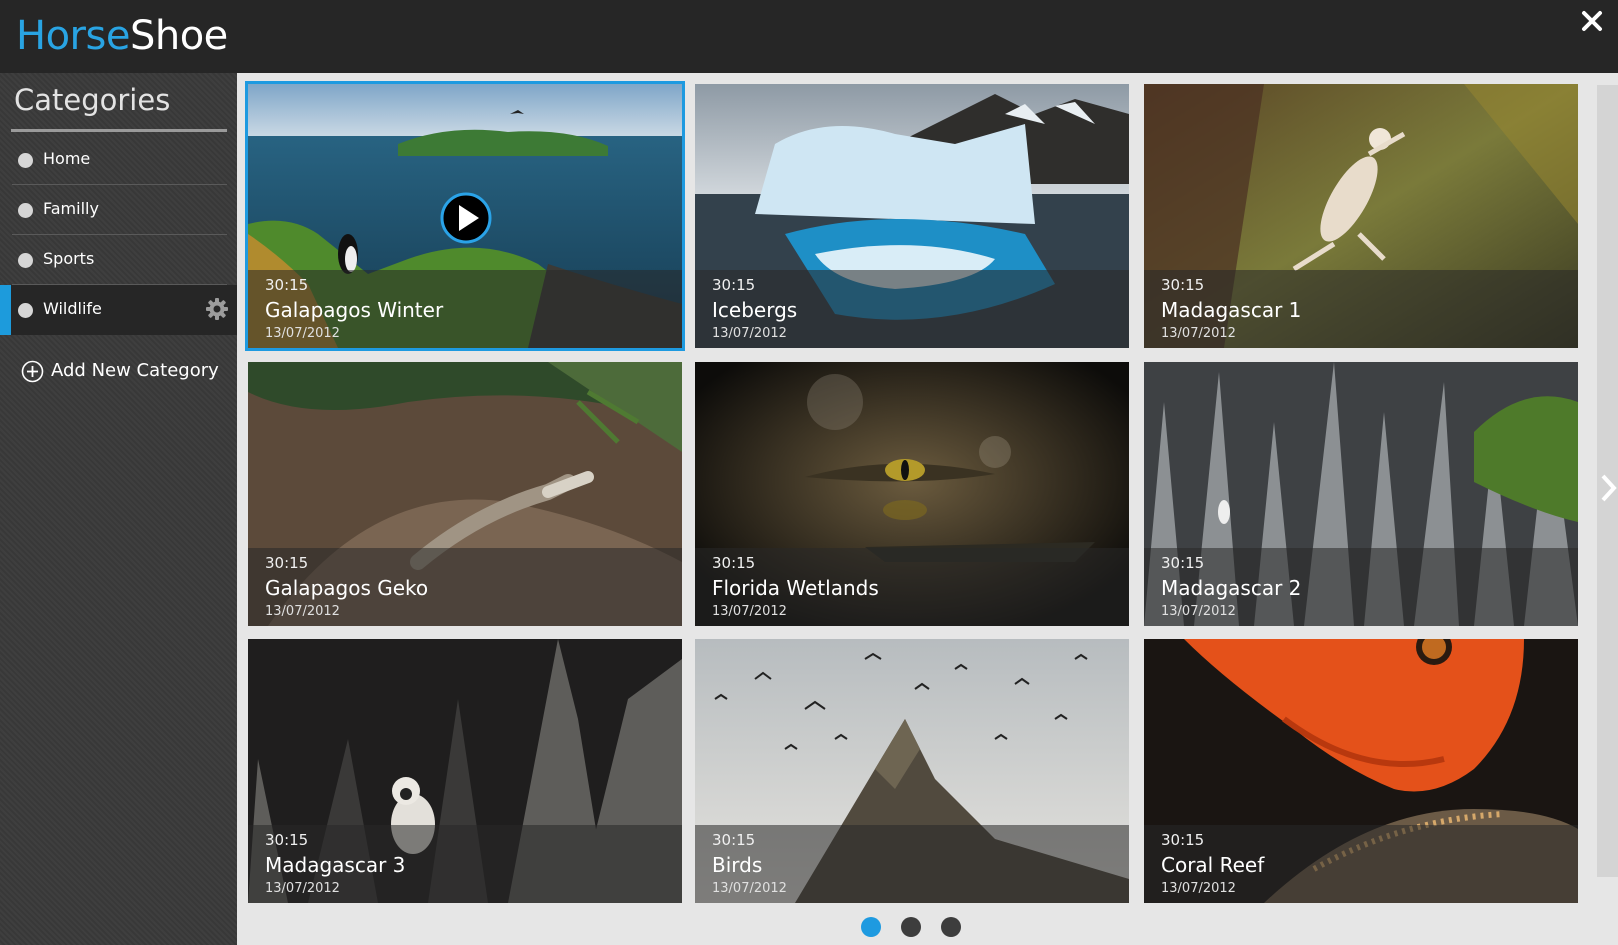 This screenshot has height=945, width=1618. I want to click on app-logo: HorseShoe, so click(122, 36).